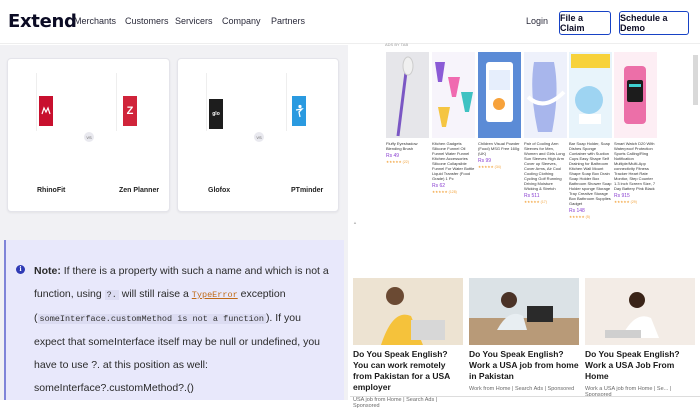  I want to click on zenplanner-logo: Z, so click(130, 111).